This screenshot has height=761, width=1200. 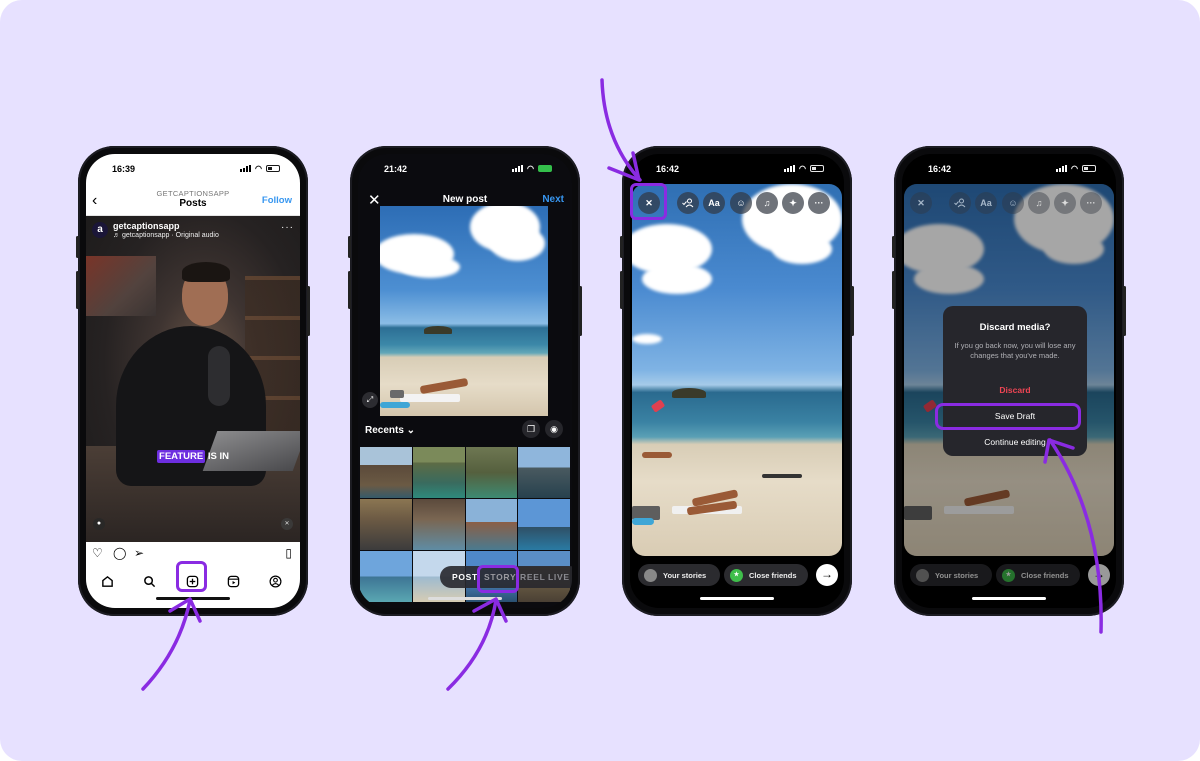 I want to click on expand-icon: ⤢, so click(x=370, y=400).